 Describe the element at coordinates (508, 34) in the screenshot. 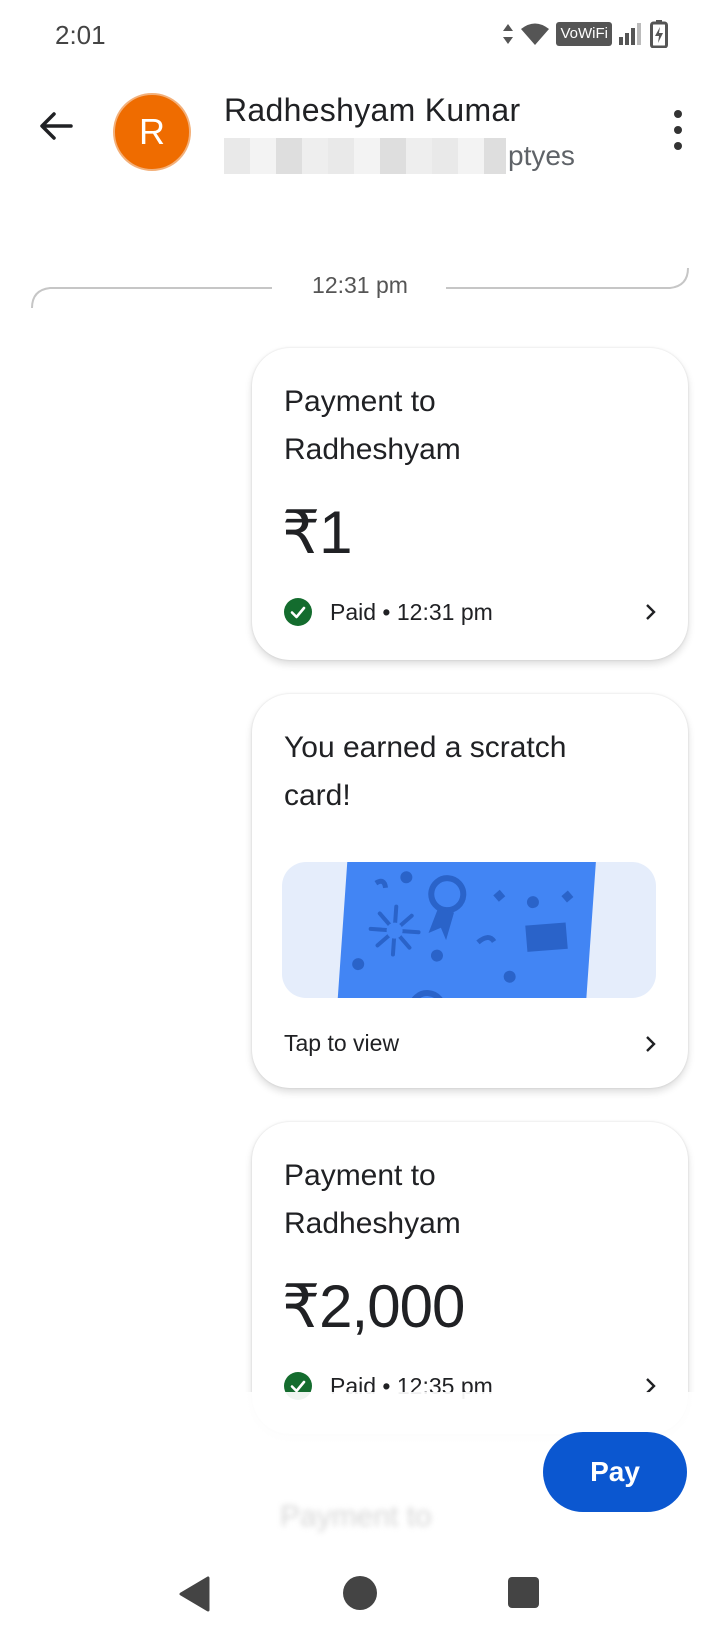

I see `data-arrows-icon` at that location.